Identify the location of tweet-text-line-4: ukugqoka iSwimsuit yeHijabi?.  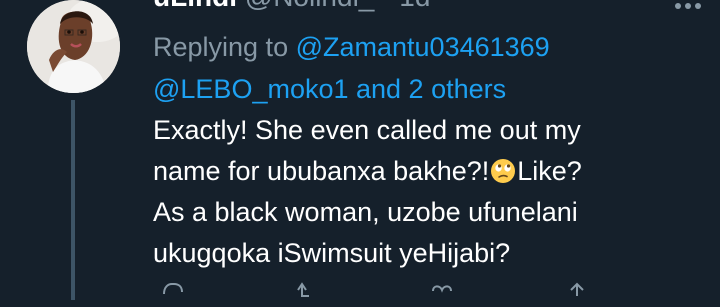
(332, 253).